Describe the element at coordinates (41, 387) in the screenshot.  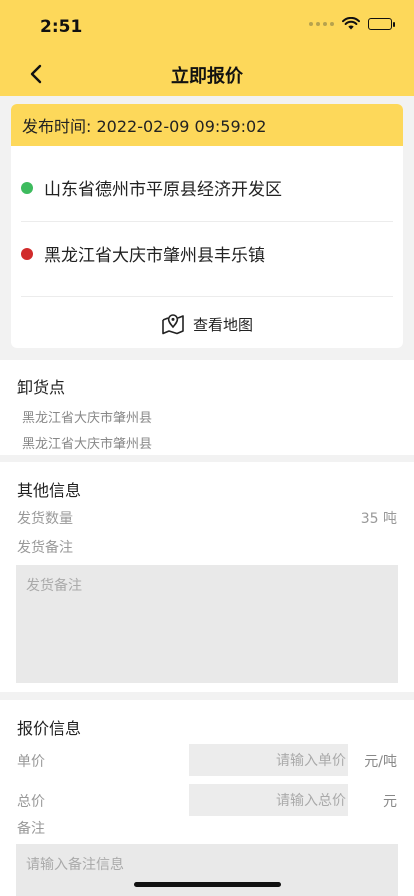
I see `unload-title: 卸货点` at that location.